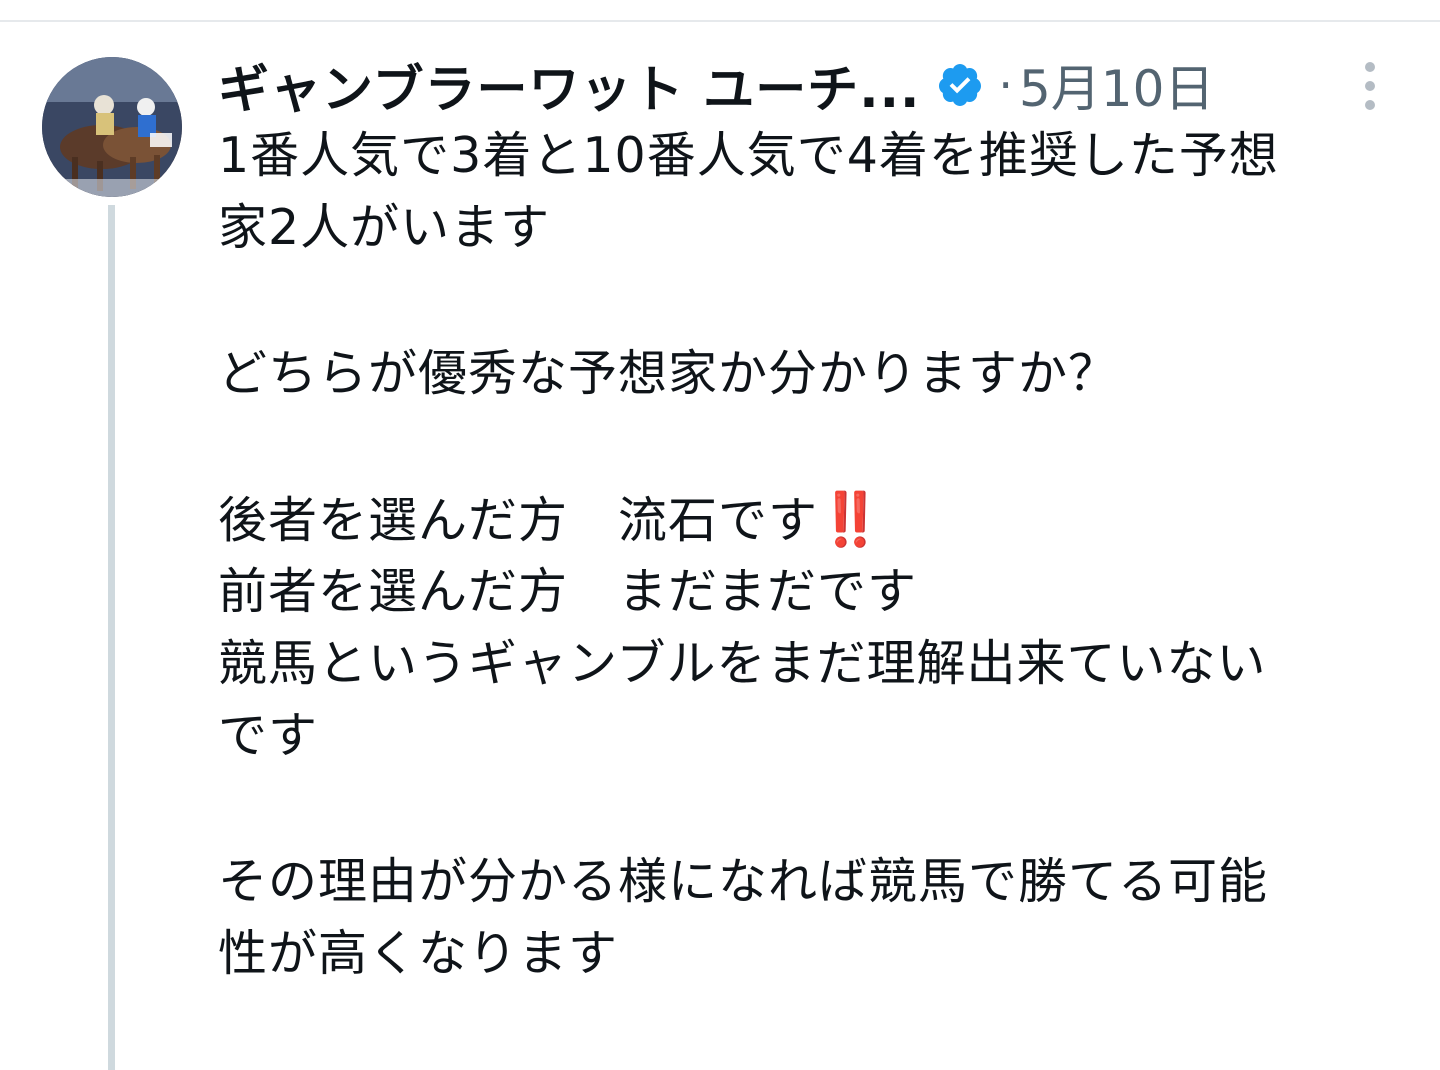 The image size is (1440, 1070). Describe the element at coordinates (742, 663) in the screenshot. I see `tweet-line: 競馬というギャンブルをまだ理解出来ていない` at that location.